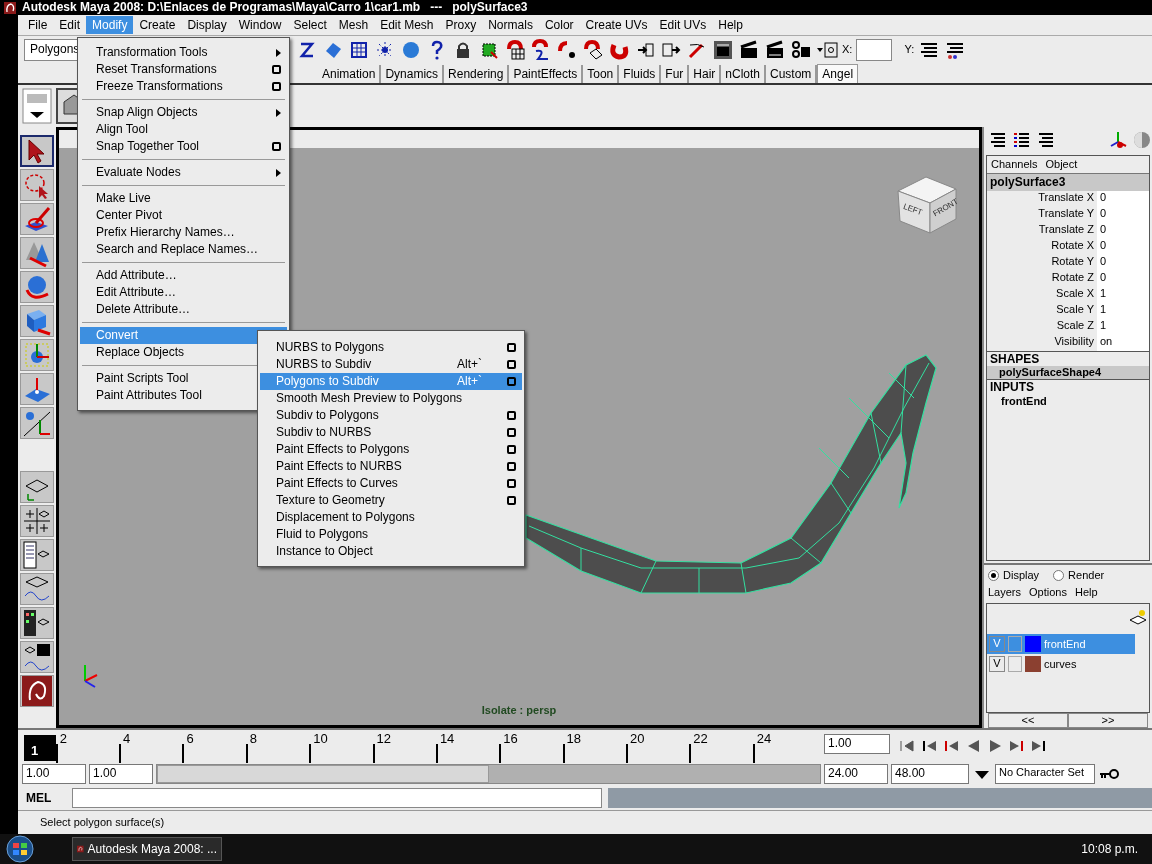 This screenshot has width=1152, height=864. I want to click on frame-label: 20, so click(637, 739).